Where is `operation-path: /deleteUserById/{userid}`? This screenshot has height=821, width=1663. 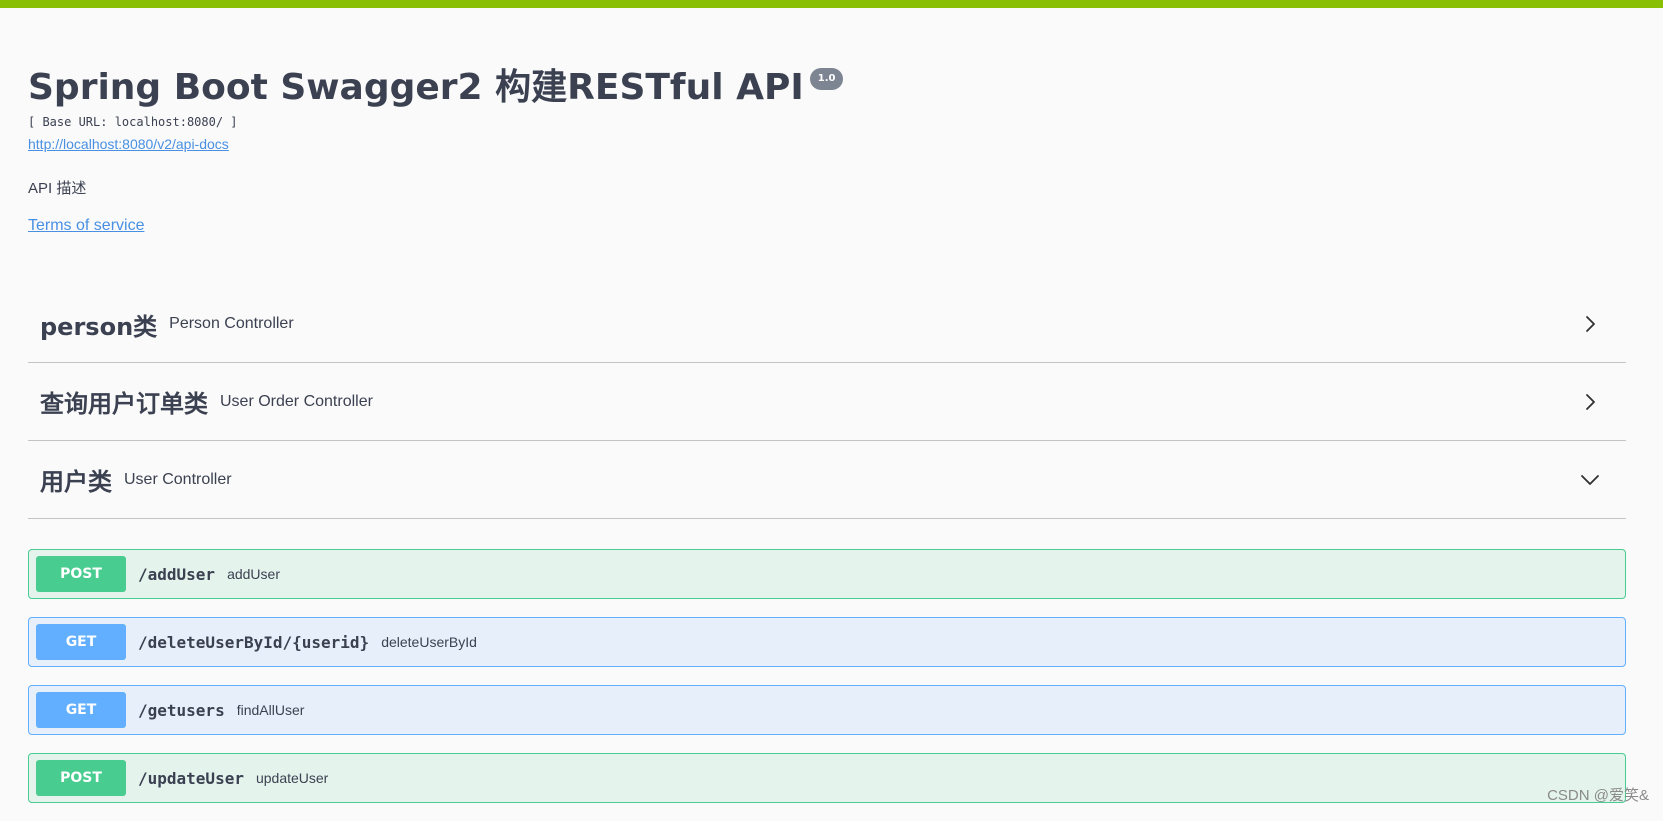
operation-path: /deleteUserById/{userid} is located at coordinates (254, 642).